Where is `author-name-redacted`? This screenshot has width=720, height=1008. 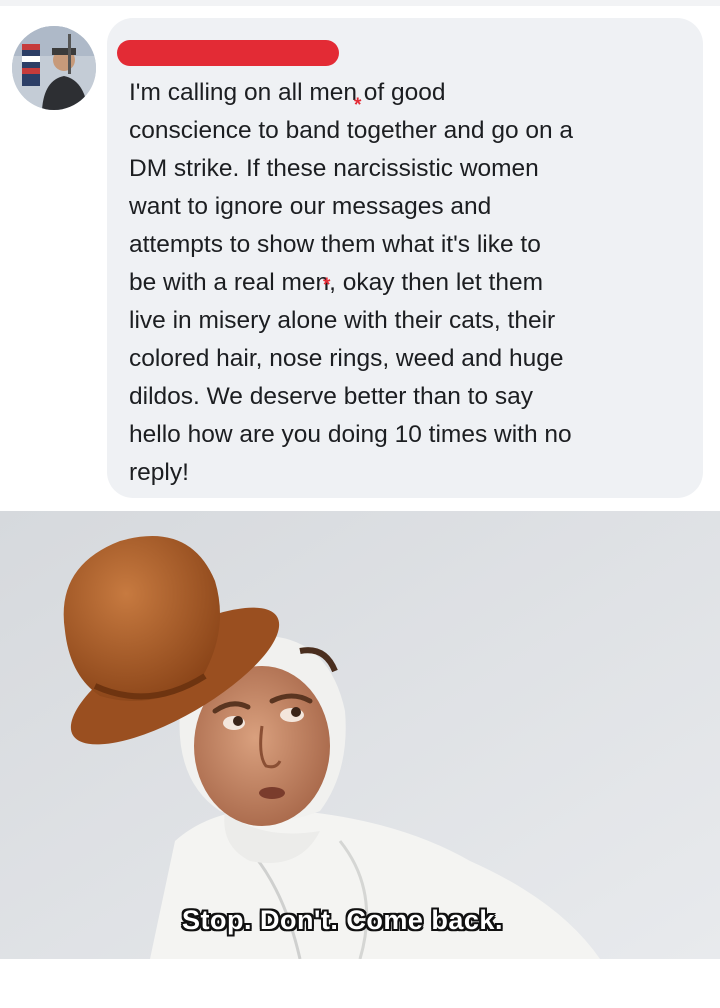 author-name-redacted is located at coordinates (228, 53).